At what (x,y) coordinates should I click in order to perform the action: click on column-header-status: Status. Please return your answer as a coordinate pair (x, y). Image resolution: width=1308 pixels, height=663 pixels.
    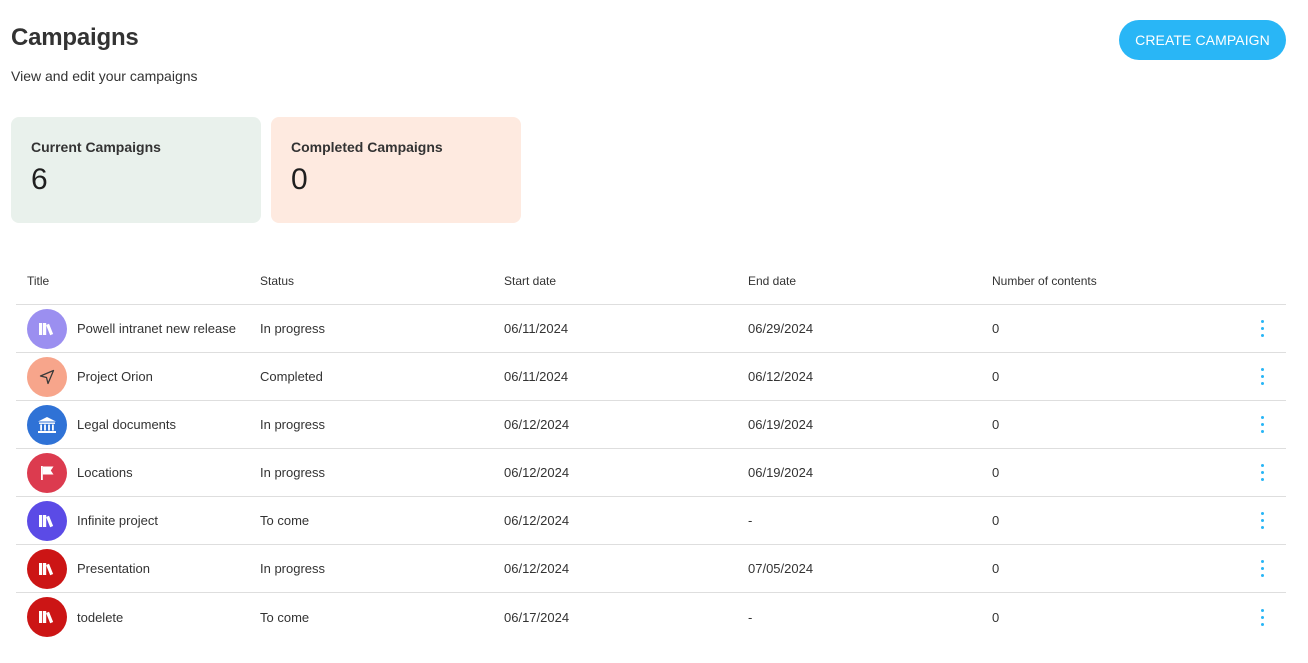
    Looking at the image, I should click on (277, 280).